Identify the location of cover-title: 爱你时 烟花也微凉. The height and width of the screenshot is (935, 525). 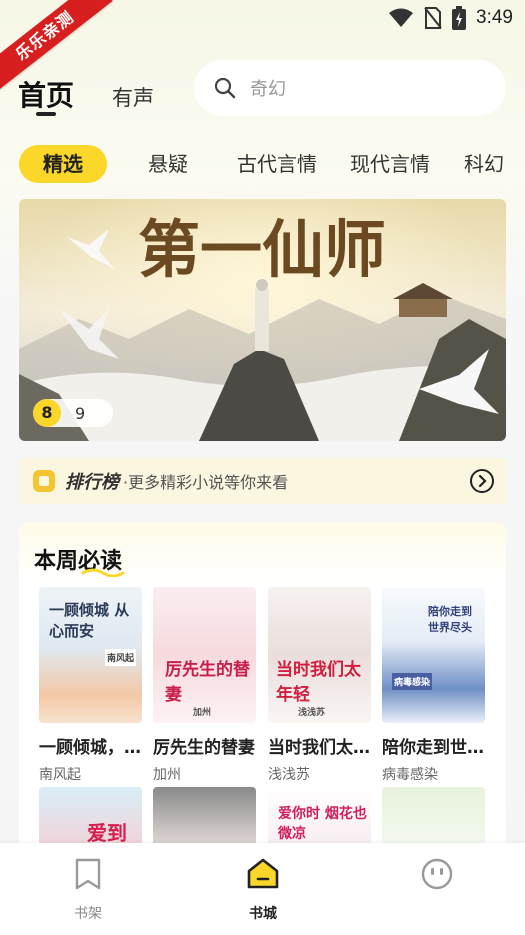
(322, 824).